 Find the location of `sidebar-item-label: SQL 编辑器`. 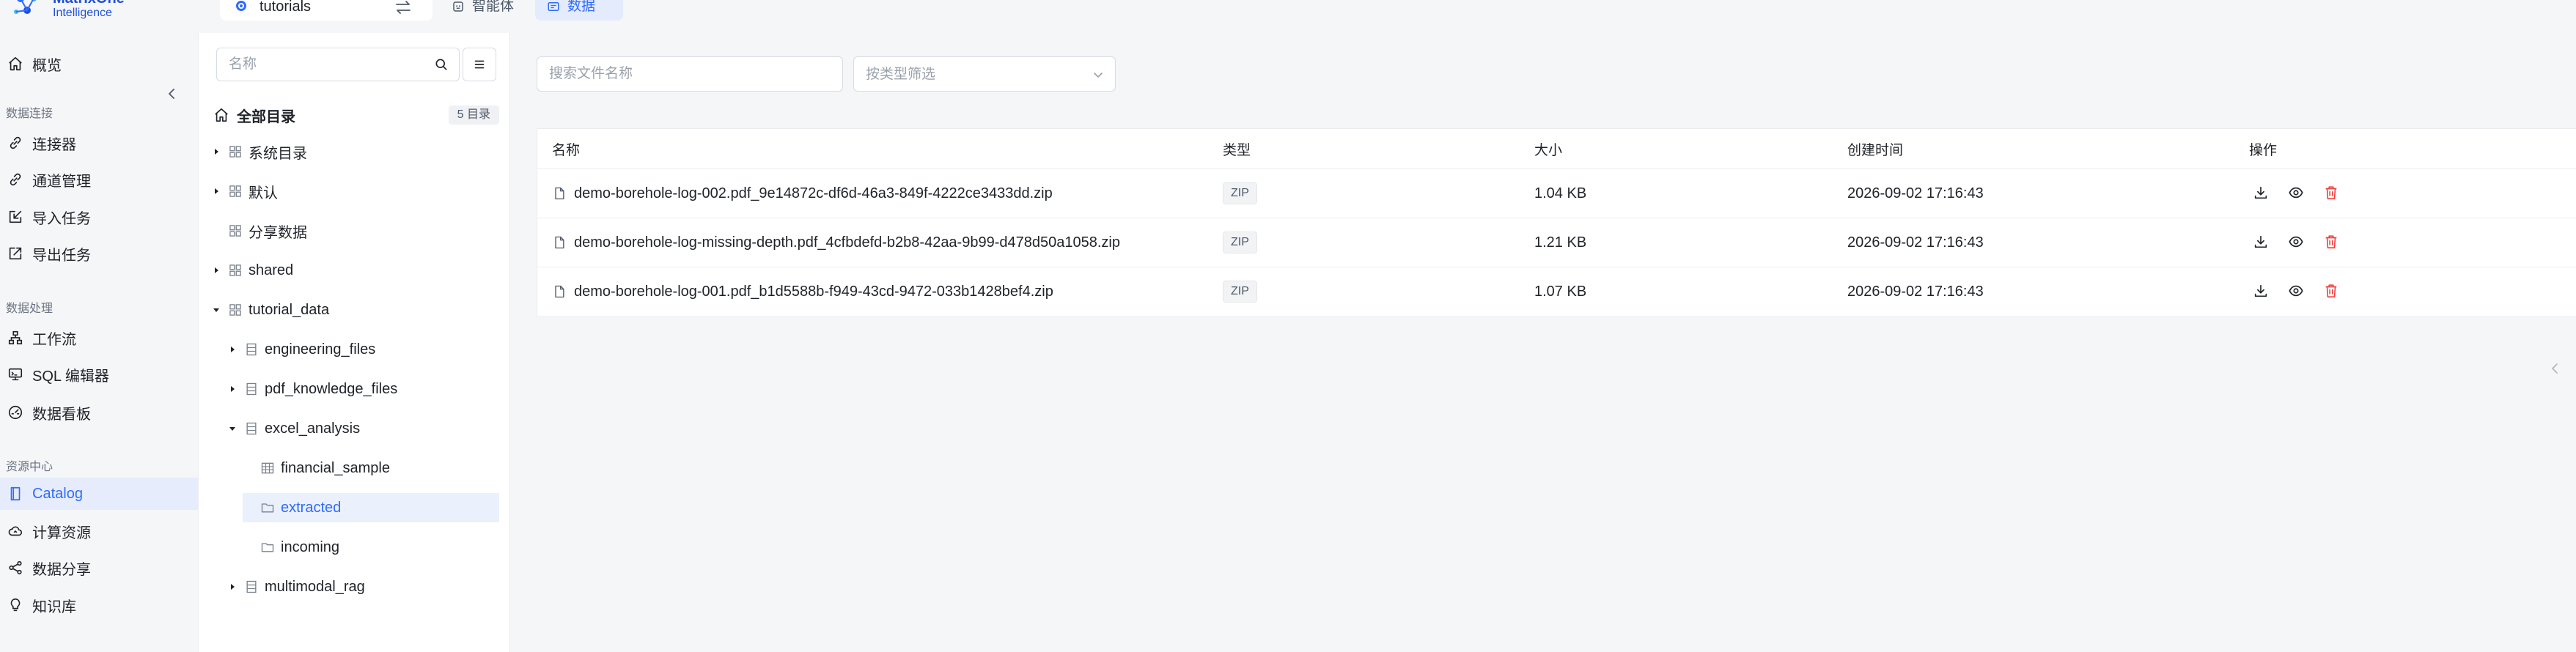

sidebar-item-label: SQL 编辑器 is located at coordinates (70, 376).